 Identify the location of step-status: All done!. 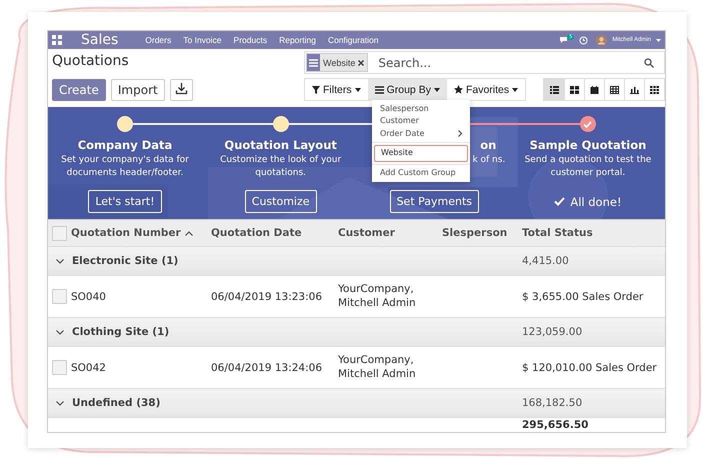
(596, 201).